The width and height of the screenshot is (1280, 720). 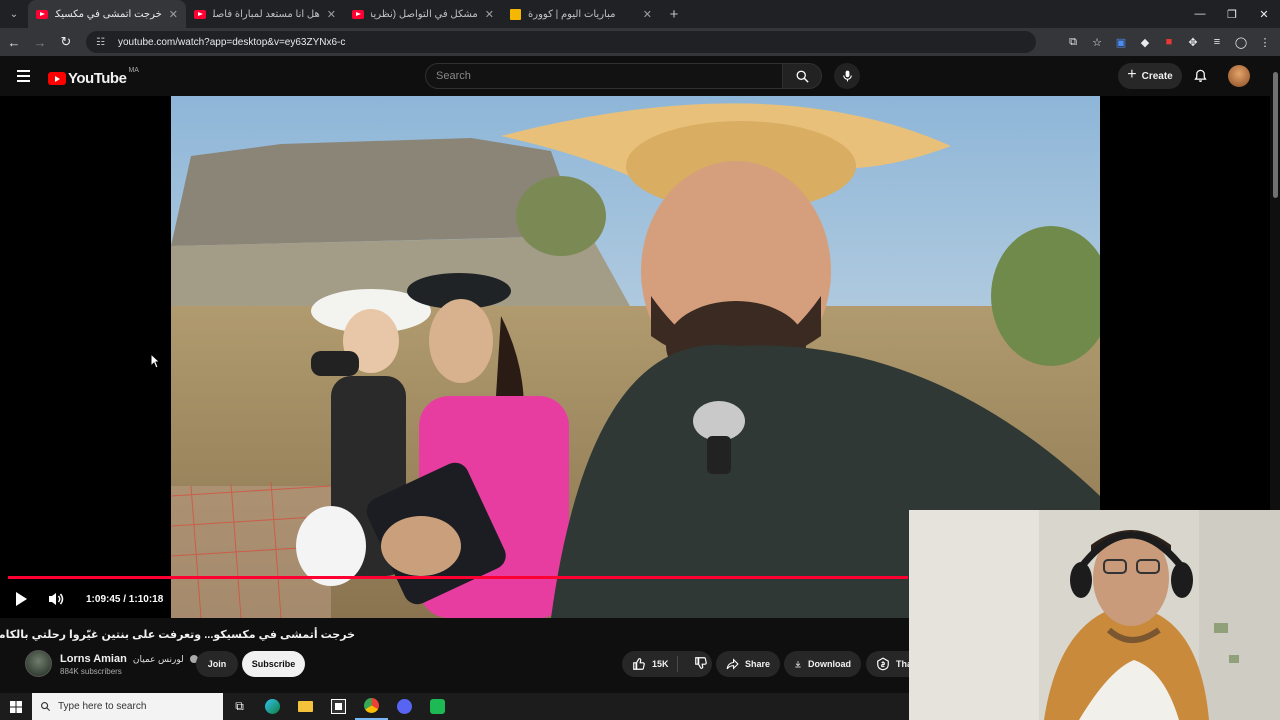 I want to click on extension-red-icon: ■, so click(x=1169, y=42).